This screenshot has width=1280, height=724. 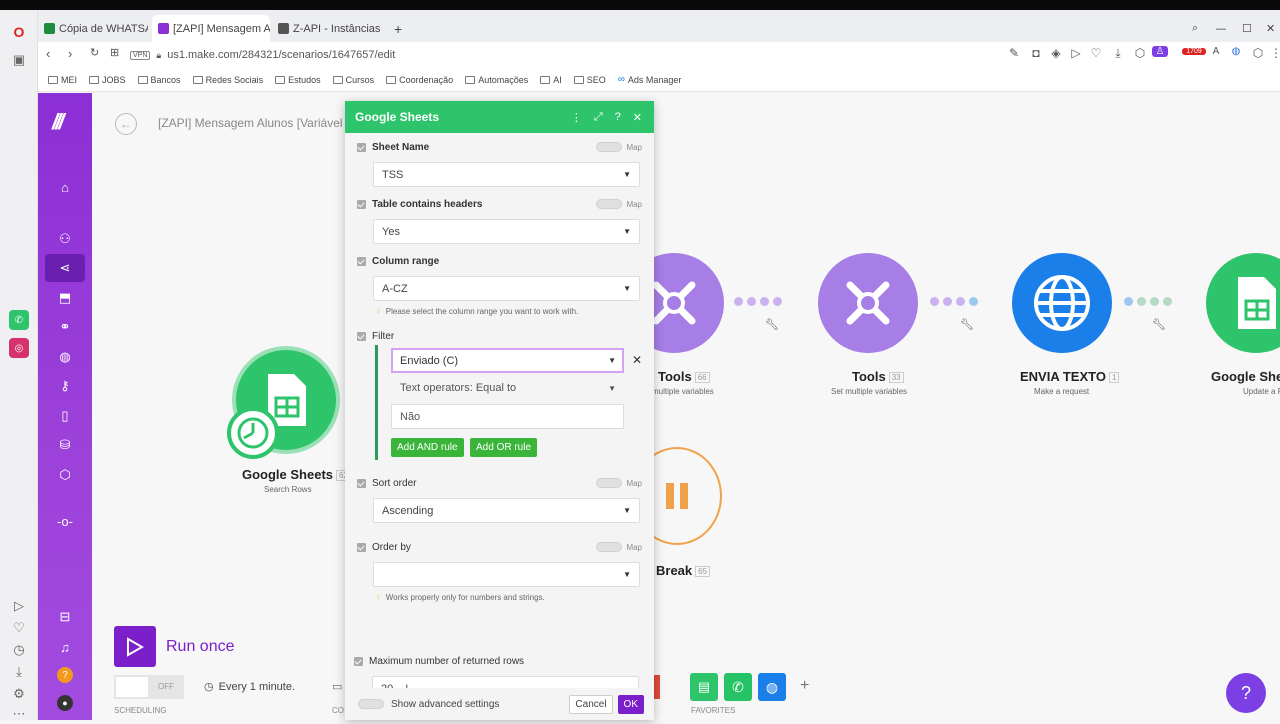 What do you see at coordinates (249, 687) in the screenshot?
I see `schedule-setting: ◷ Every 1 minute.` at bounding box center [249, 687].